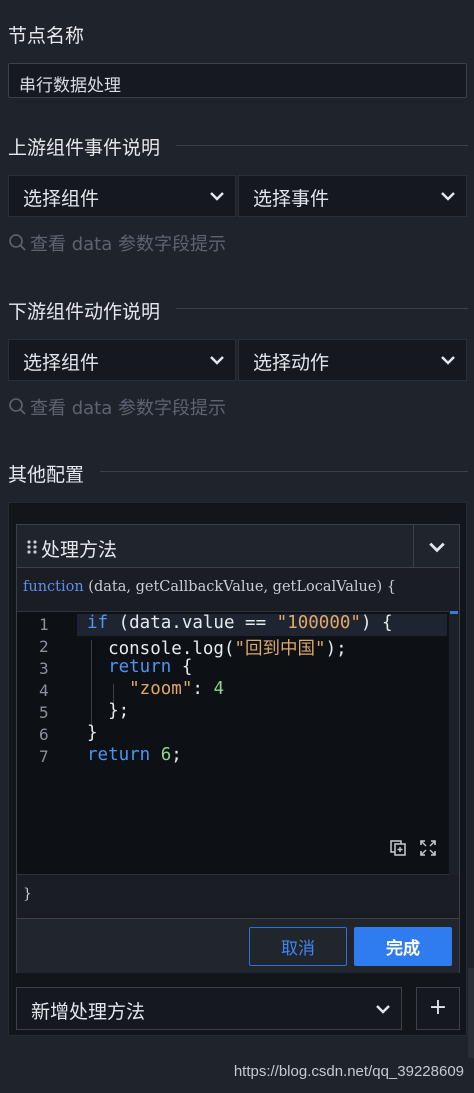 This screenshot has height=1093, width=474. What do you see at coordinates (44, 734) in the screenshot?
I see `line-number: 6` at bounding box center [44, 734].